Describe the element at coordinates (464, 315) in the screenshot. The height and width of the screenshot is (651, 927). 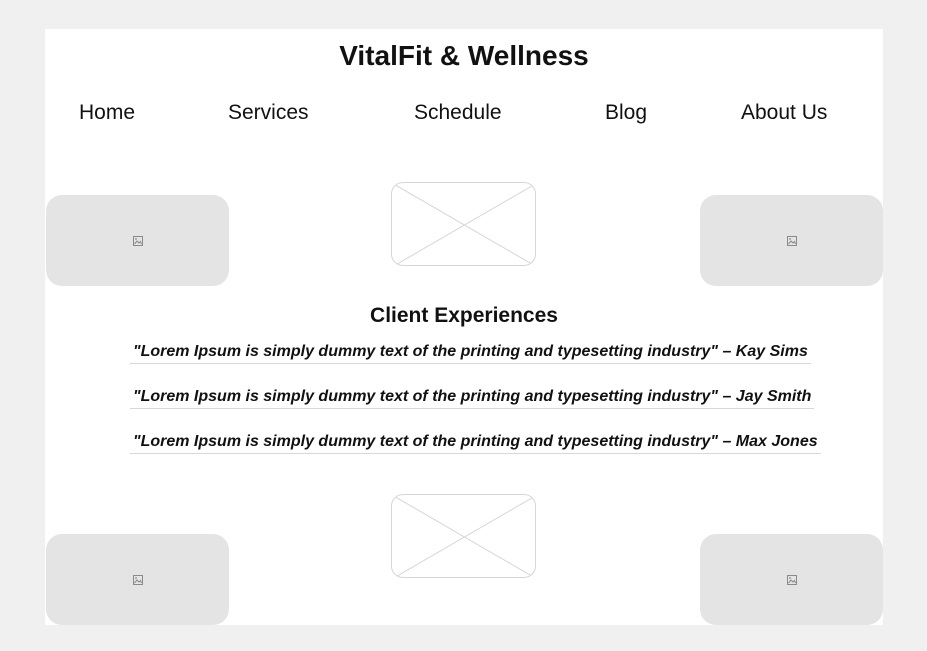
I see `testimonials-title: Client Experiences` at that location.